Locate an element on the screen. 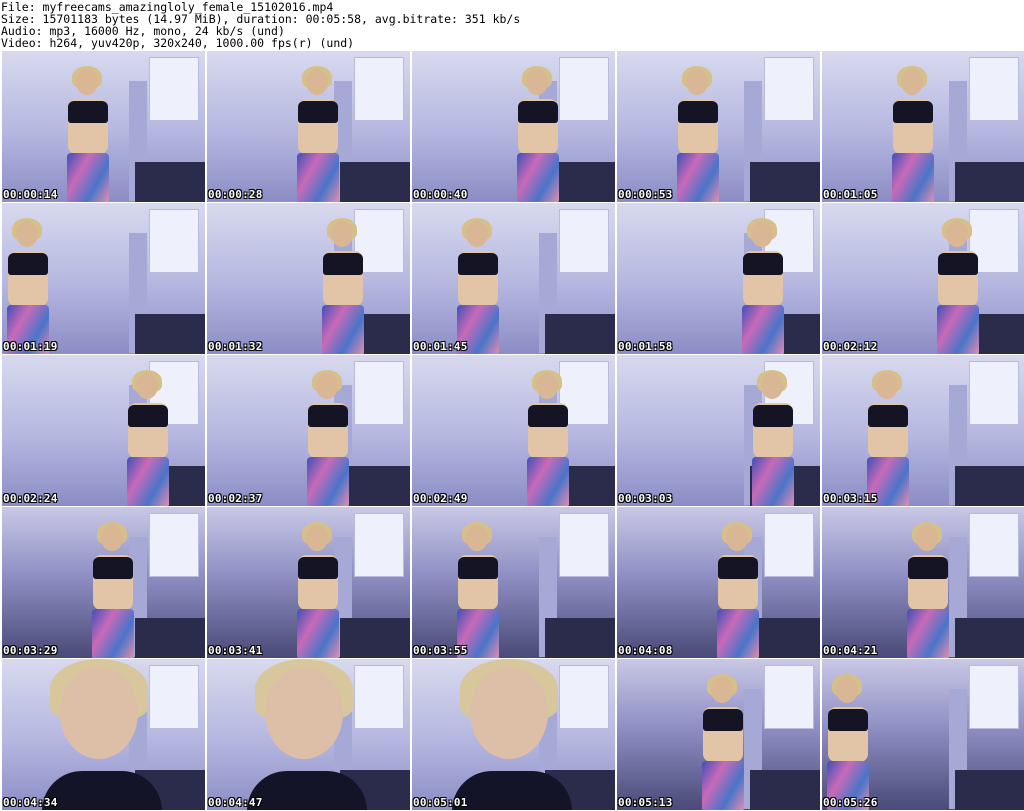  thumbnail-frame: 00:04:08 is located at coordinates (718, 582).